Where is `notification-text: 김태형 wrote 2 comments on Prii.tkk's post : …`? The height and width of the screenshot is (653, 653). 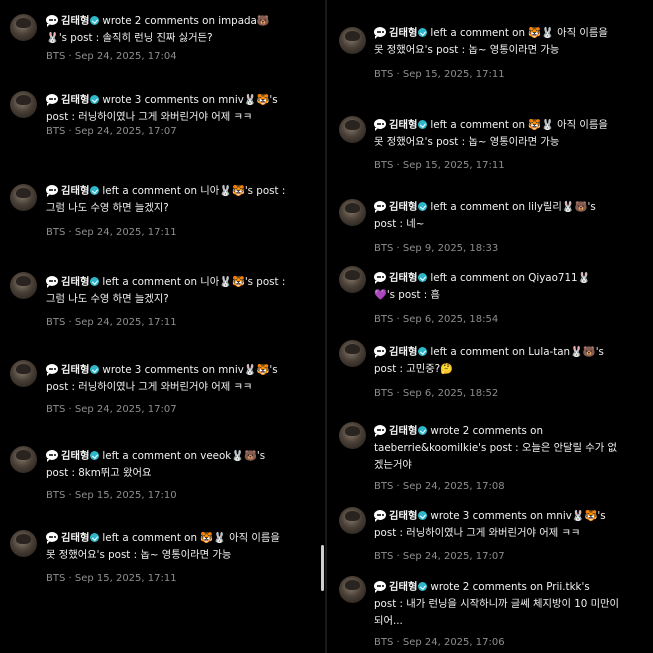 notification-text: 김태형 wrote 2 comments on Prii.tkk's post : … is located at coordinates (509, 604).